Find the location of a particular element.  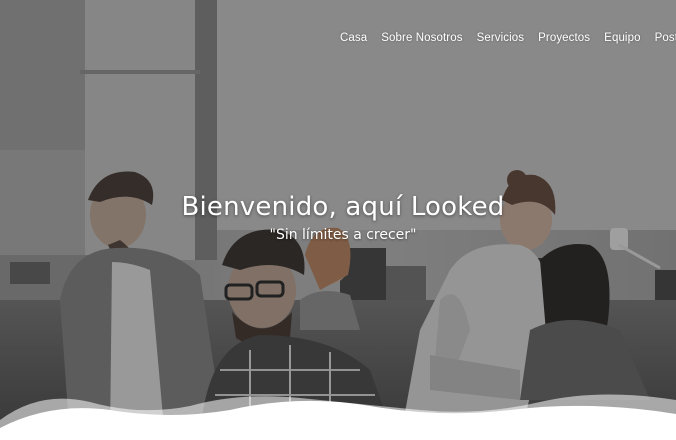

nav-item-postula: Postula is located at coordinates (665, 38).